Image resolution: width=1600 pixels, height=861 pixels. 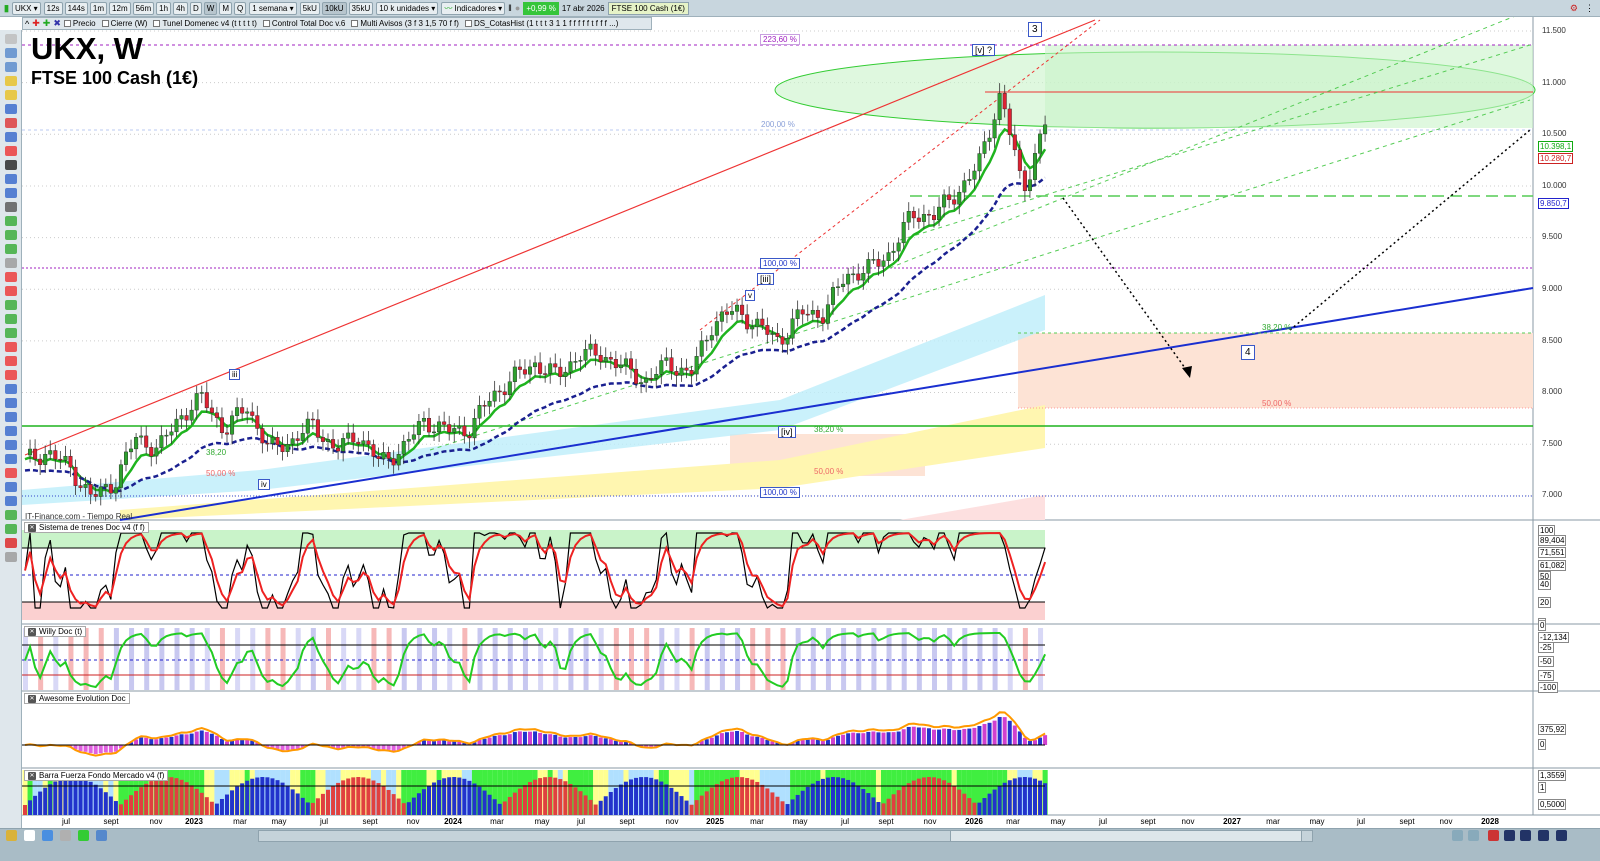 What do you see at coordinates (83, 835) in the screenshot?
I see `layers-icon` at bounding box center [83, 835].